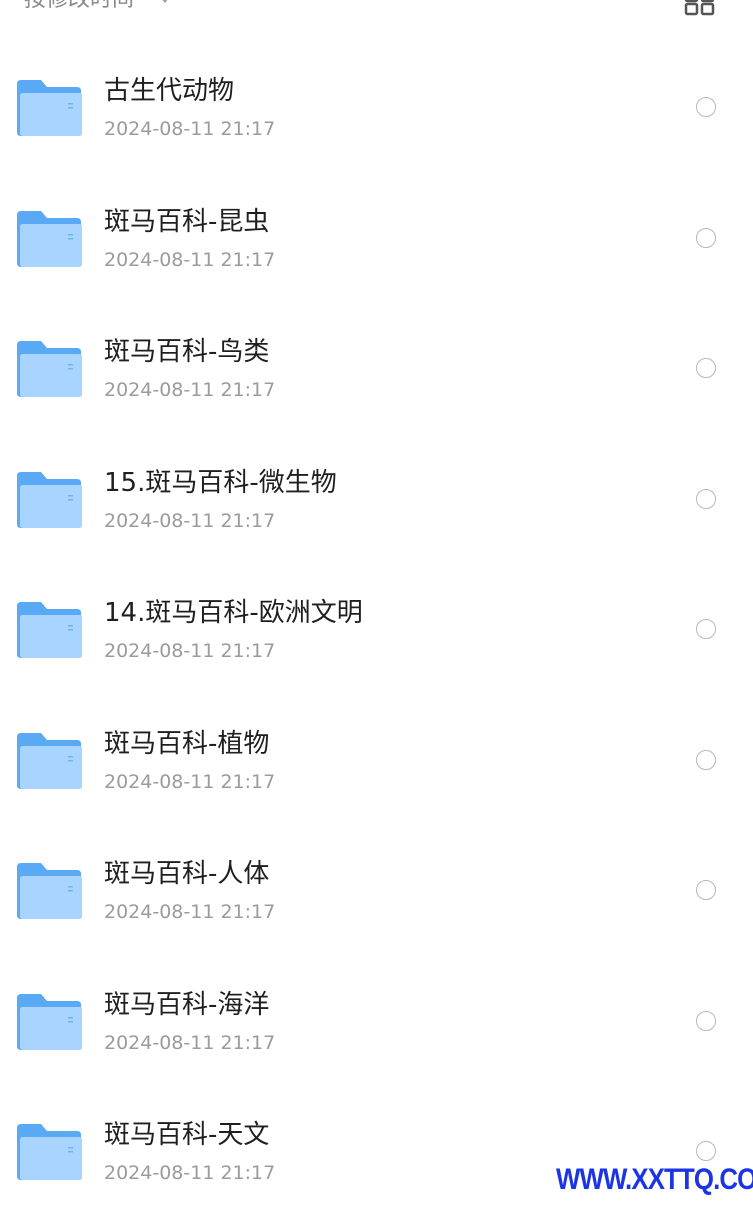  What do you see at coordinates (169, 91) in the screenshot?
I see `folder-name: 古生代动物` at bounding box center [169, 91].